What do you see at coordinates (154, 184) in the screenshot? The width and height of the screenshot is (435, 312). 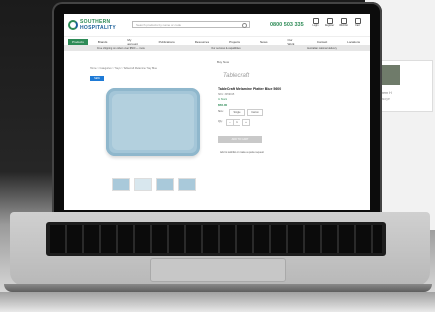 I see `product-thumbnails` at bounding box center [154, 184].